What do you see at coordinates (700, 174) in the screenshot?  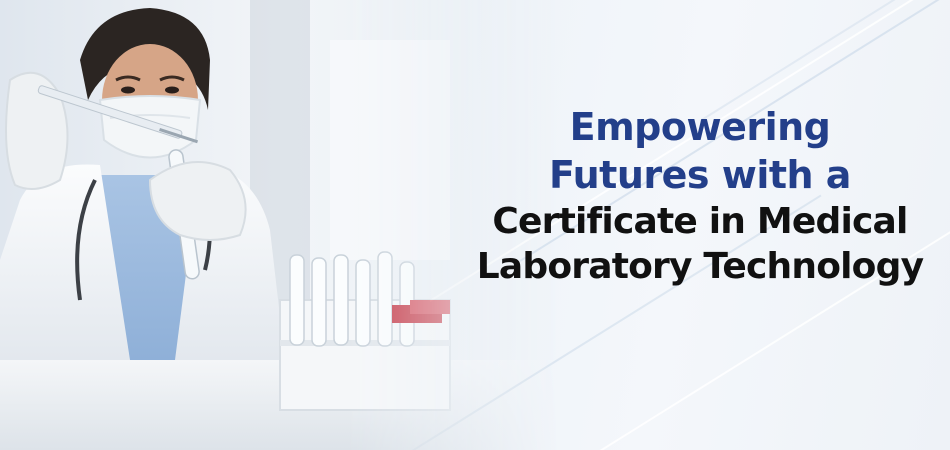 I see `headline-line-2: Futures with a` at bounding box center [700, 174].